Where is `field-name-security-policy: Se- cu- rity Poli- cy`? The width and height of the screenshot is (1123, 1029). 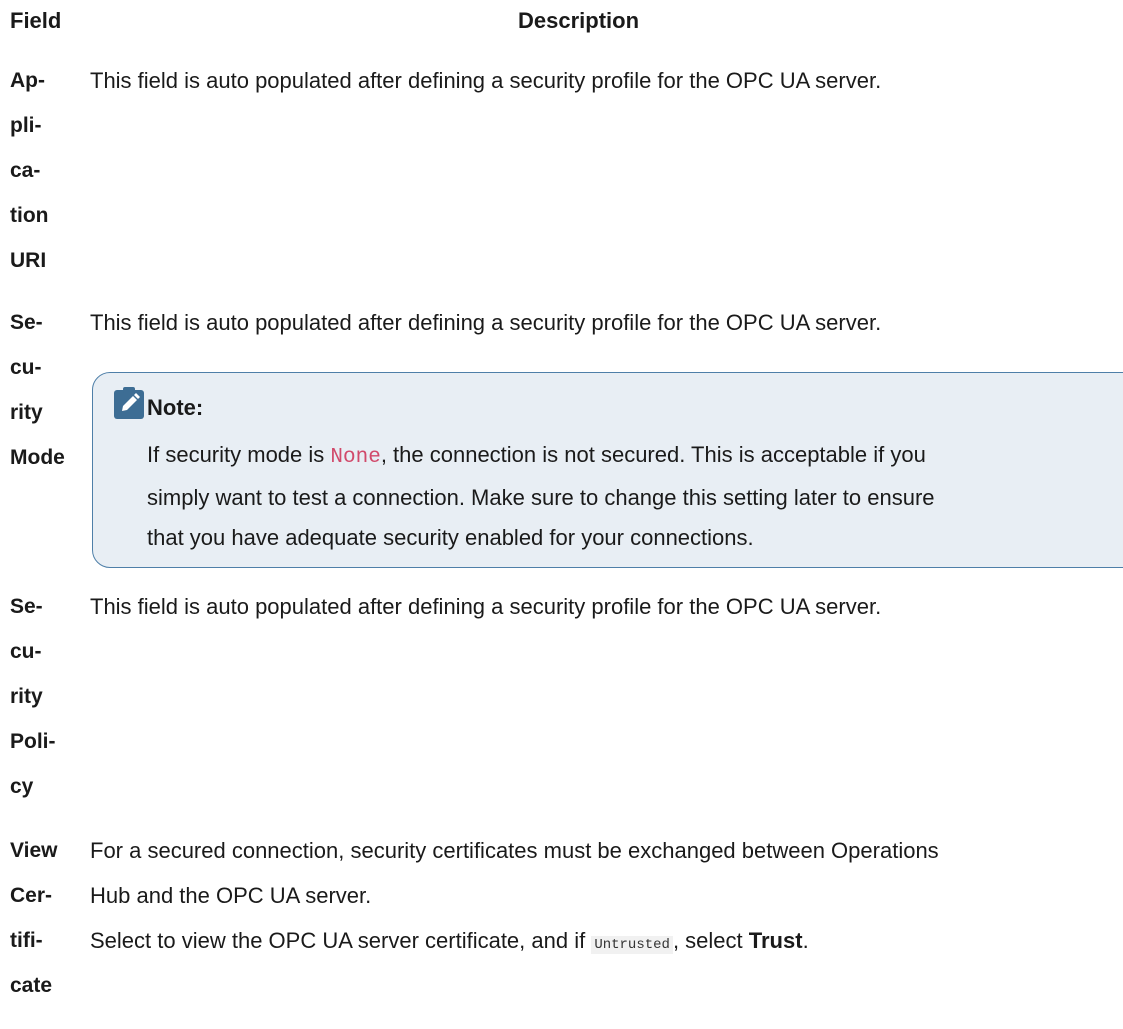 field-name-security-policy: Se- cu- rity Poli- cy is located at coordinates (33, 696).